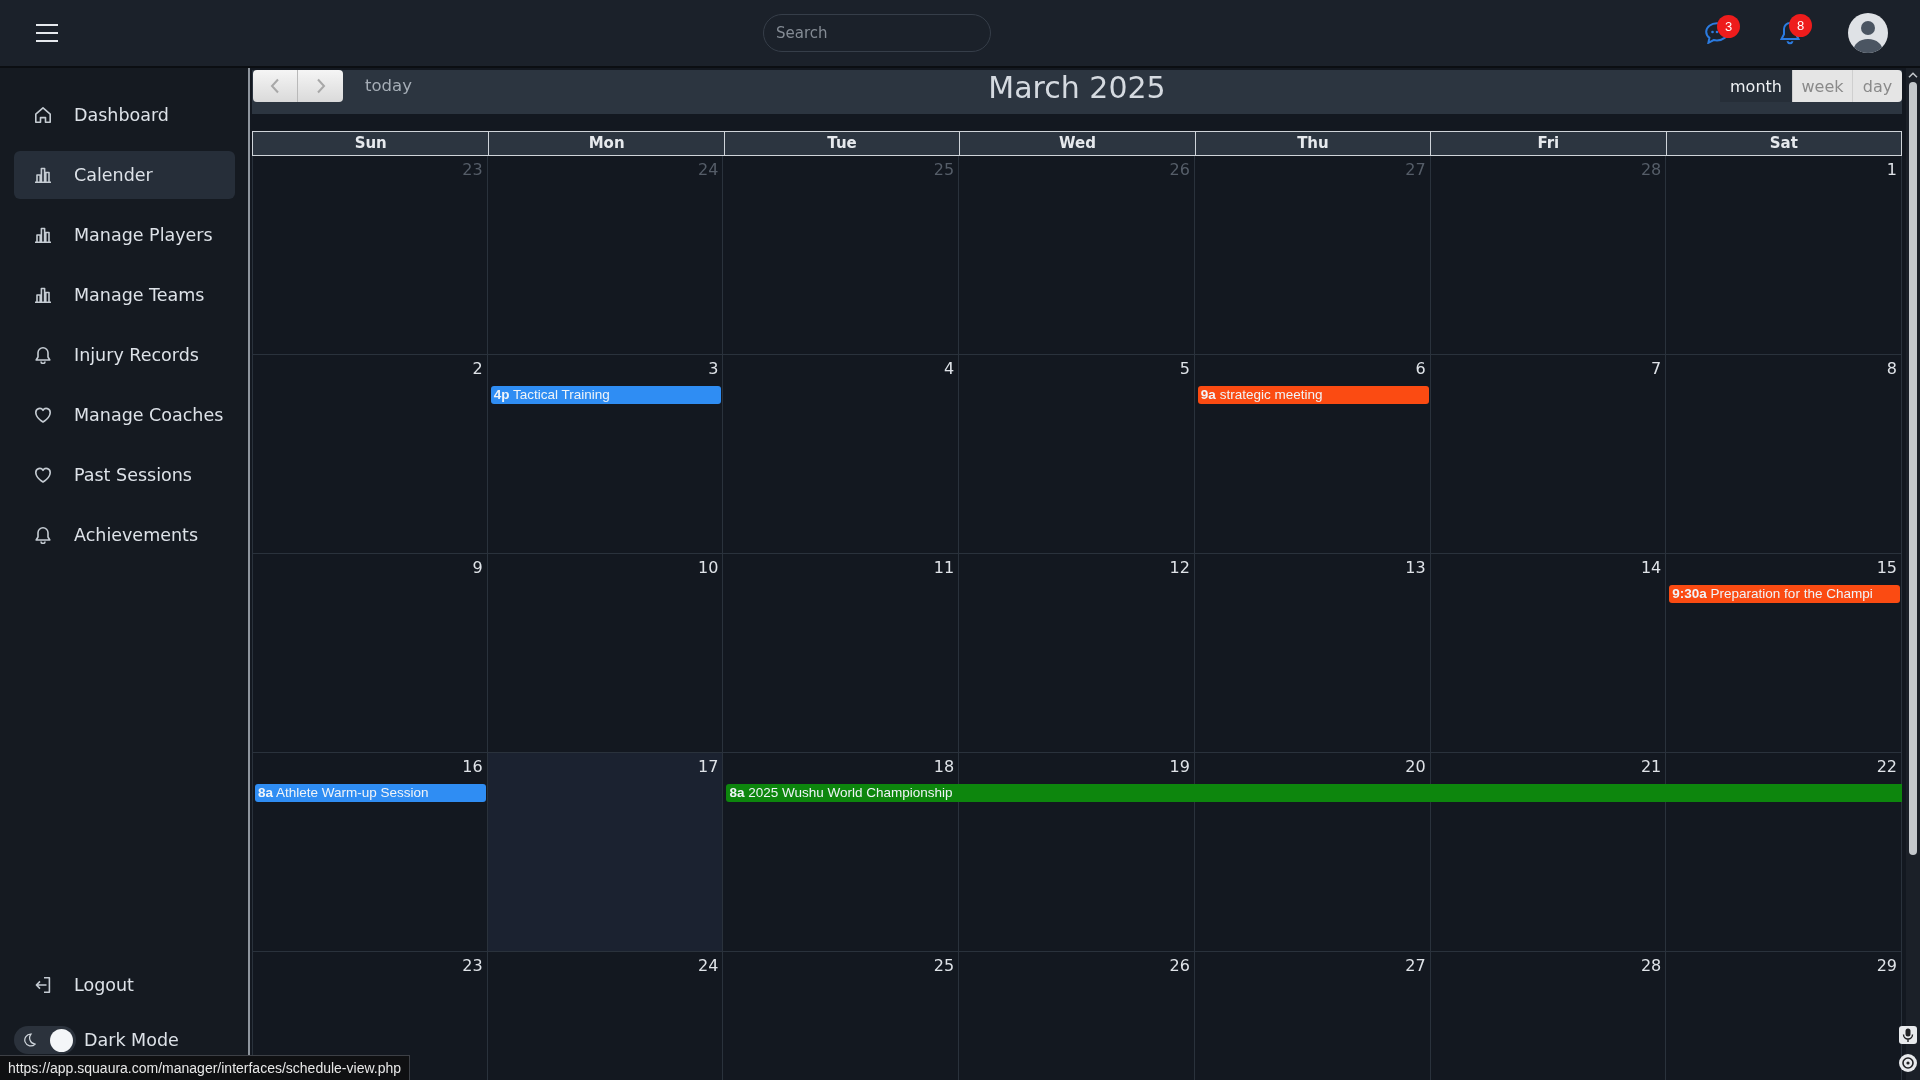  Describe the element at coordinates (124, 355) in the screenshot. I see `sidebar-item: Injury Records` at that location.